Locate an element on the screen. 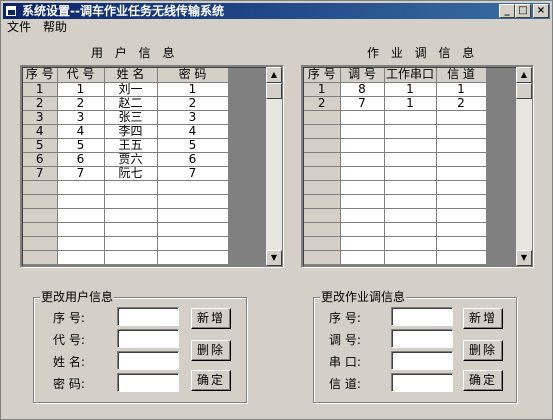  close-button: × is located at coordinates (541, 11).